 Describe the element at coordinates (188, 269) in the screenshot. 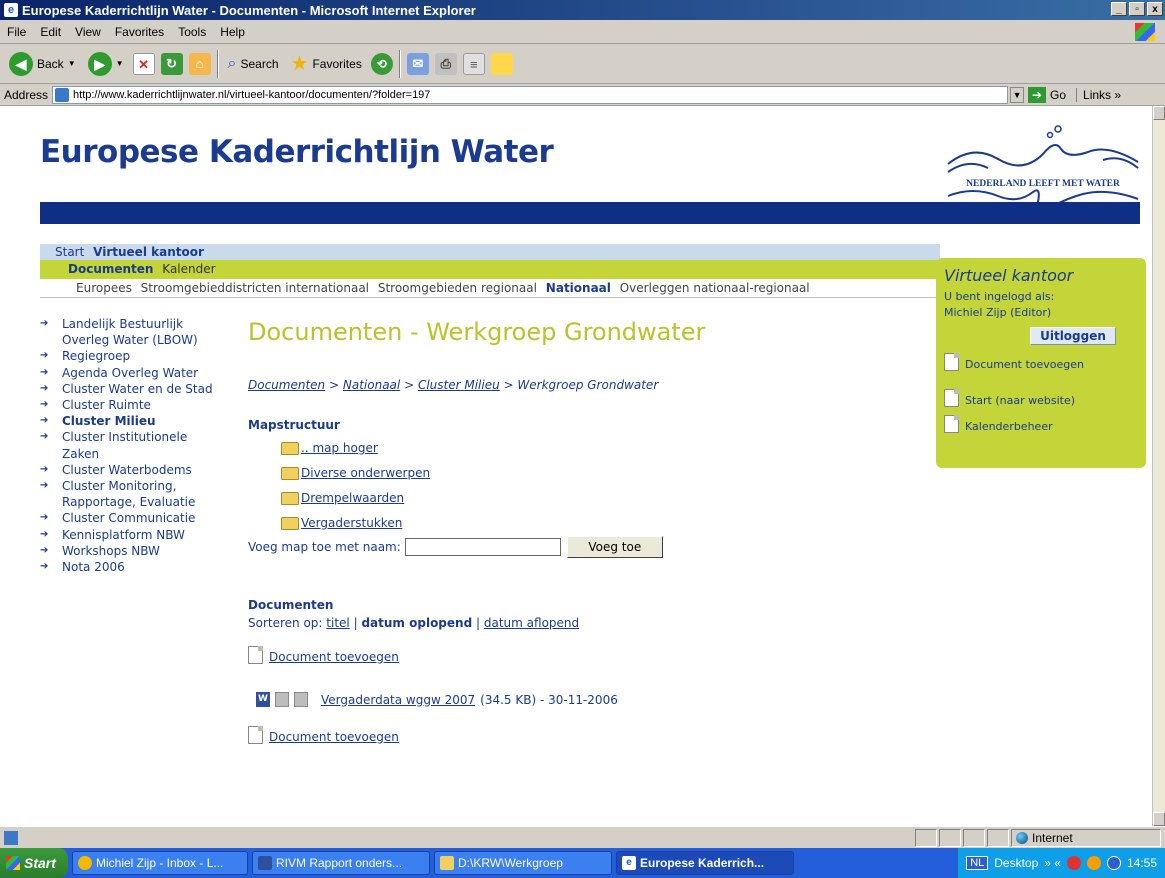

I see `nav-kalender: Kalender` at that location.